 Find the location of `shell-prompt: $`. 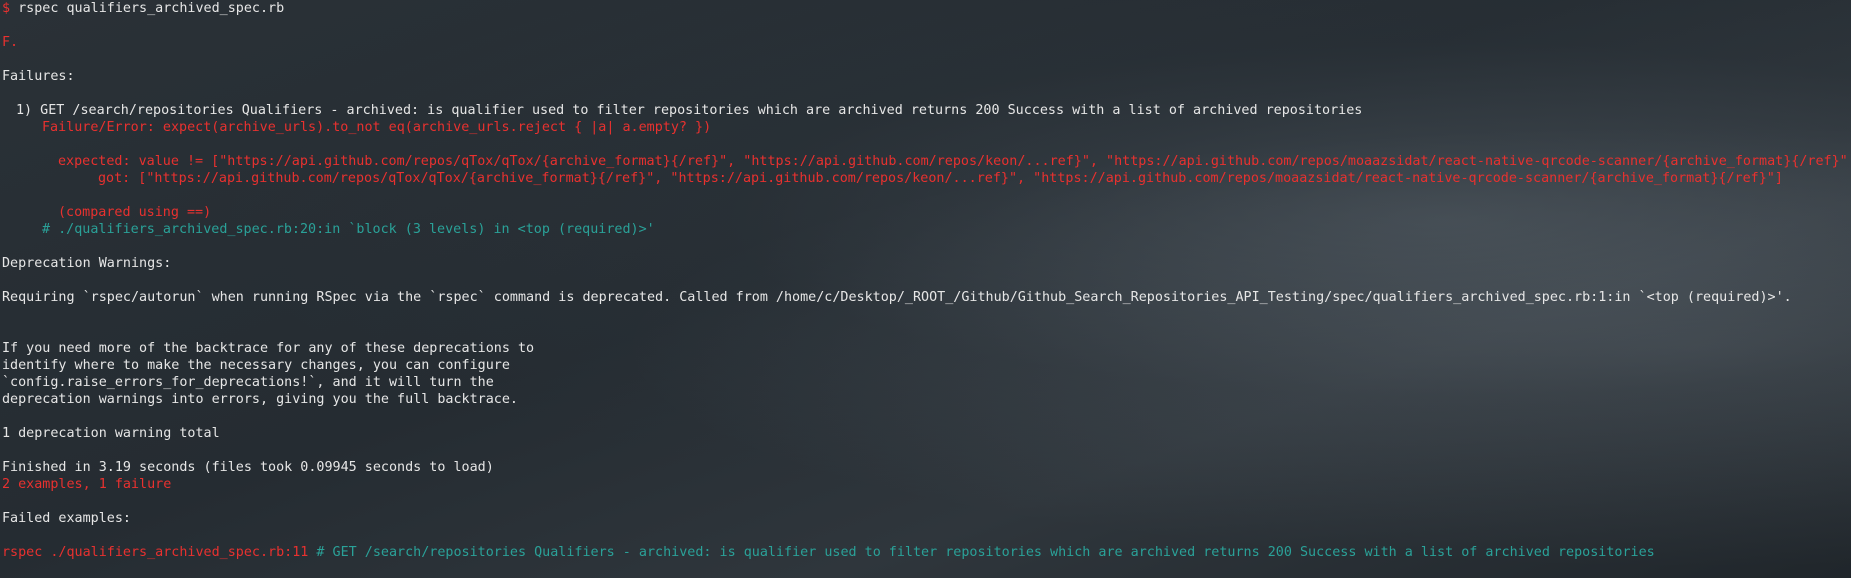

shell-prompt: $ is located at coordinates (6, 8).